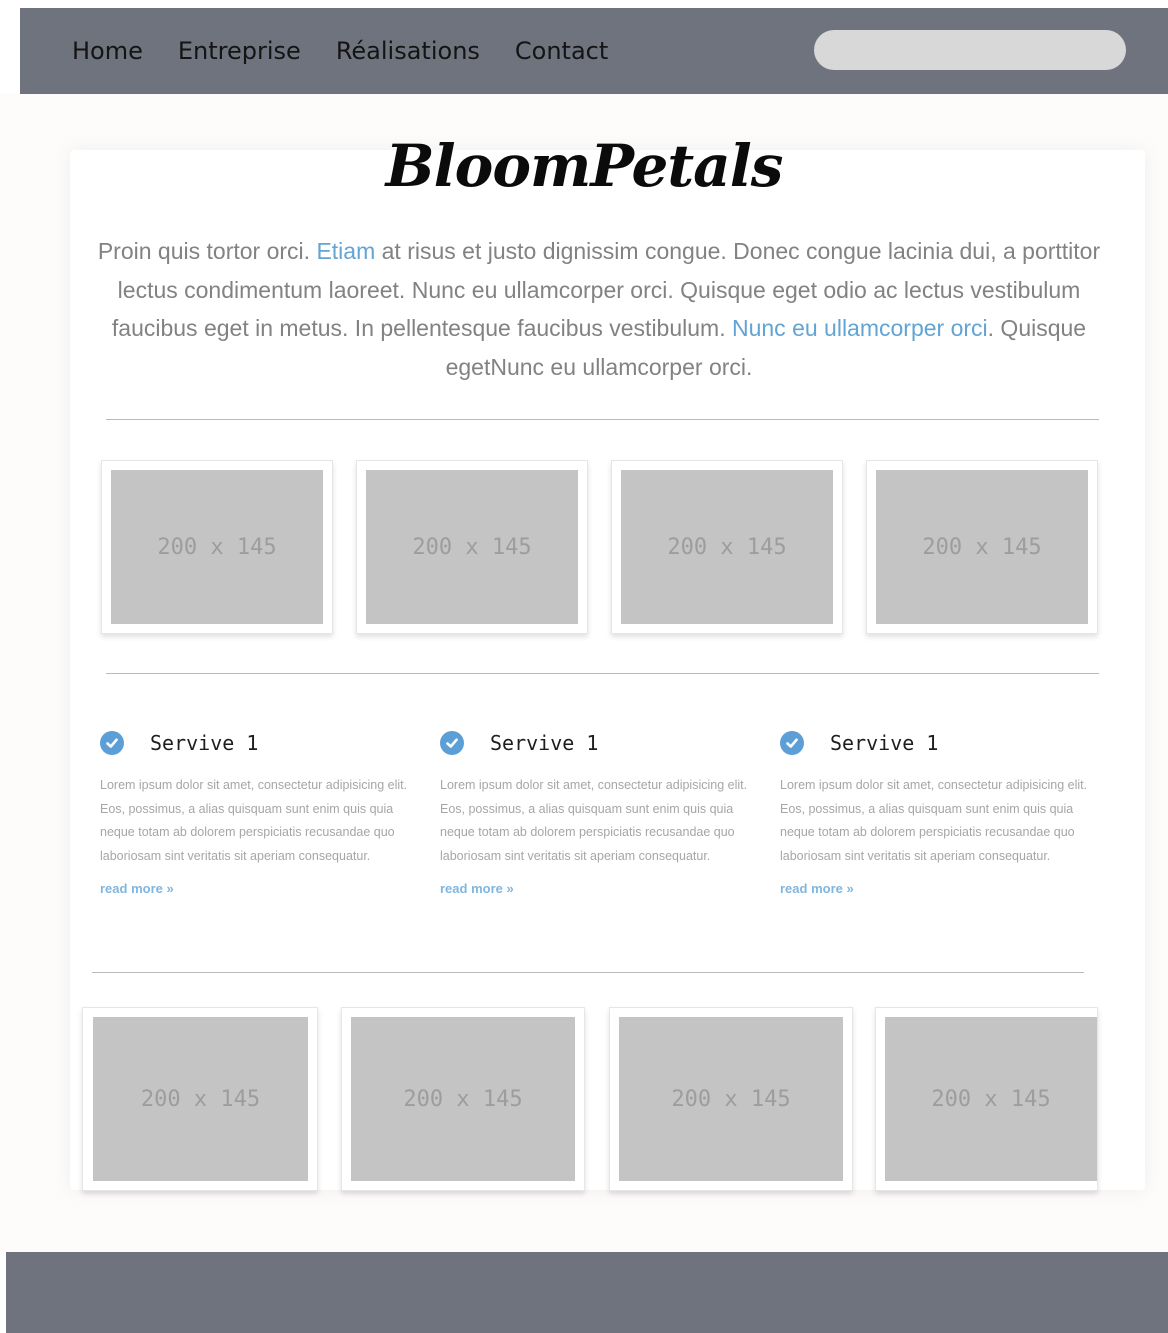 Image resolution: width=1168 pixels, height=1333 pixels. What do you see at coordinates (561, 51) in the screenshot?
I see `nav-link-contact: Contact` at bounding box center [561, 51].